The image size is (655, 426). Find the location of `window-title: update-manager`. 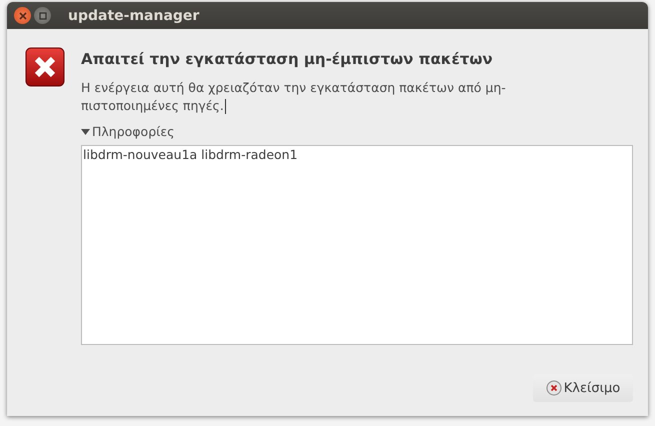

window-title: update-manager is located at coordinates (134, 16).